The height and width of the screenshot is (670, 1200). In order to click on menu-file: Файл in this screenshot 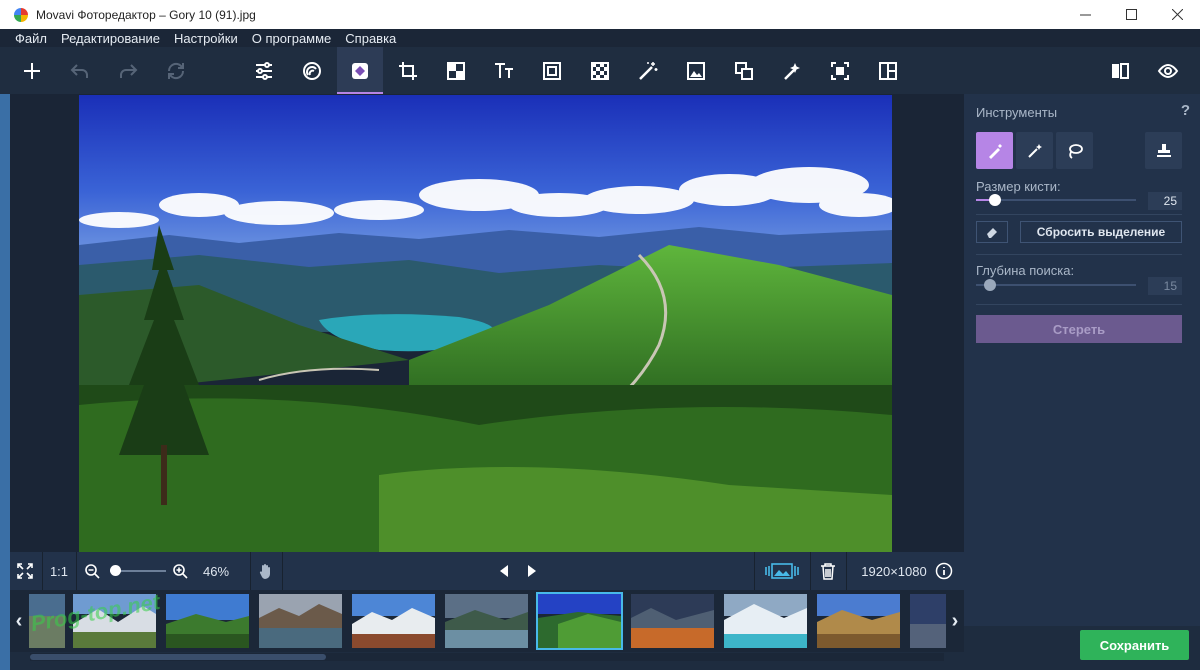, I will do `click(31, 38)`.